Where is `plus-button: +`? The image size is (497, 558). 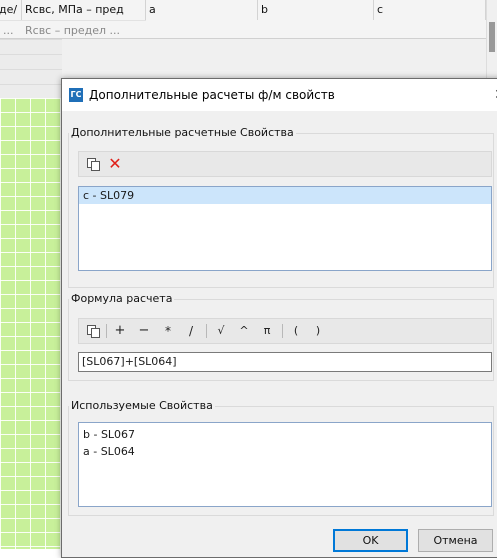 plus-button: + is located at coordinates (120, 331).